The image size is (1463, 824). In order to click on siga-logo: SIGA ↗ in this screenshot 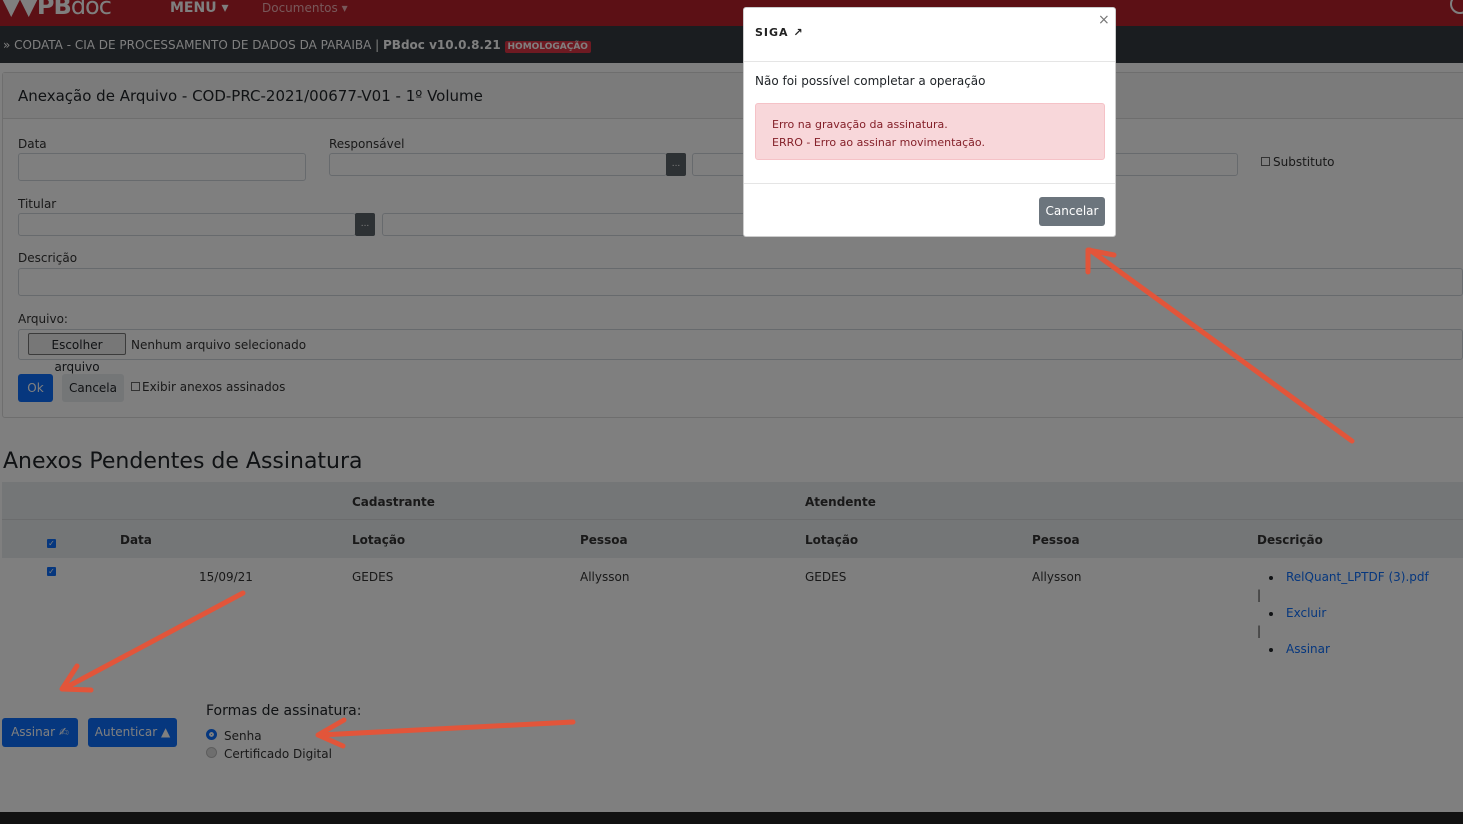, I will do `click(779, 32)`.